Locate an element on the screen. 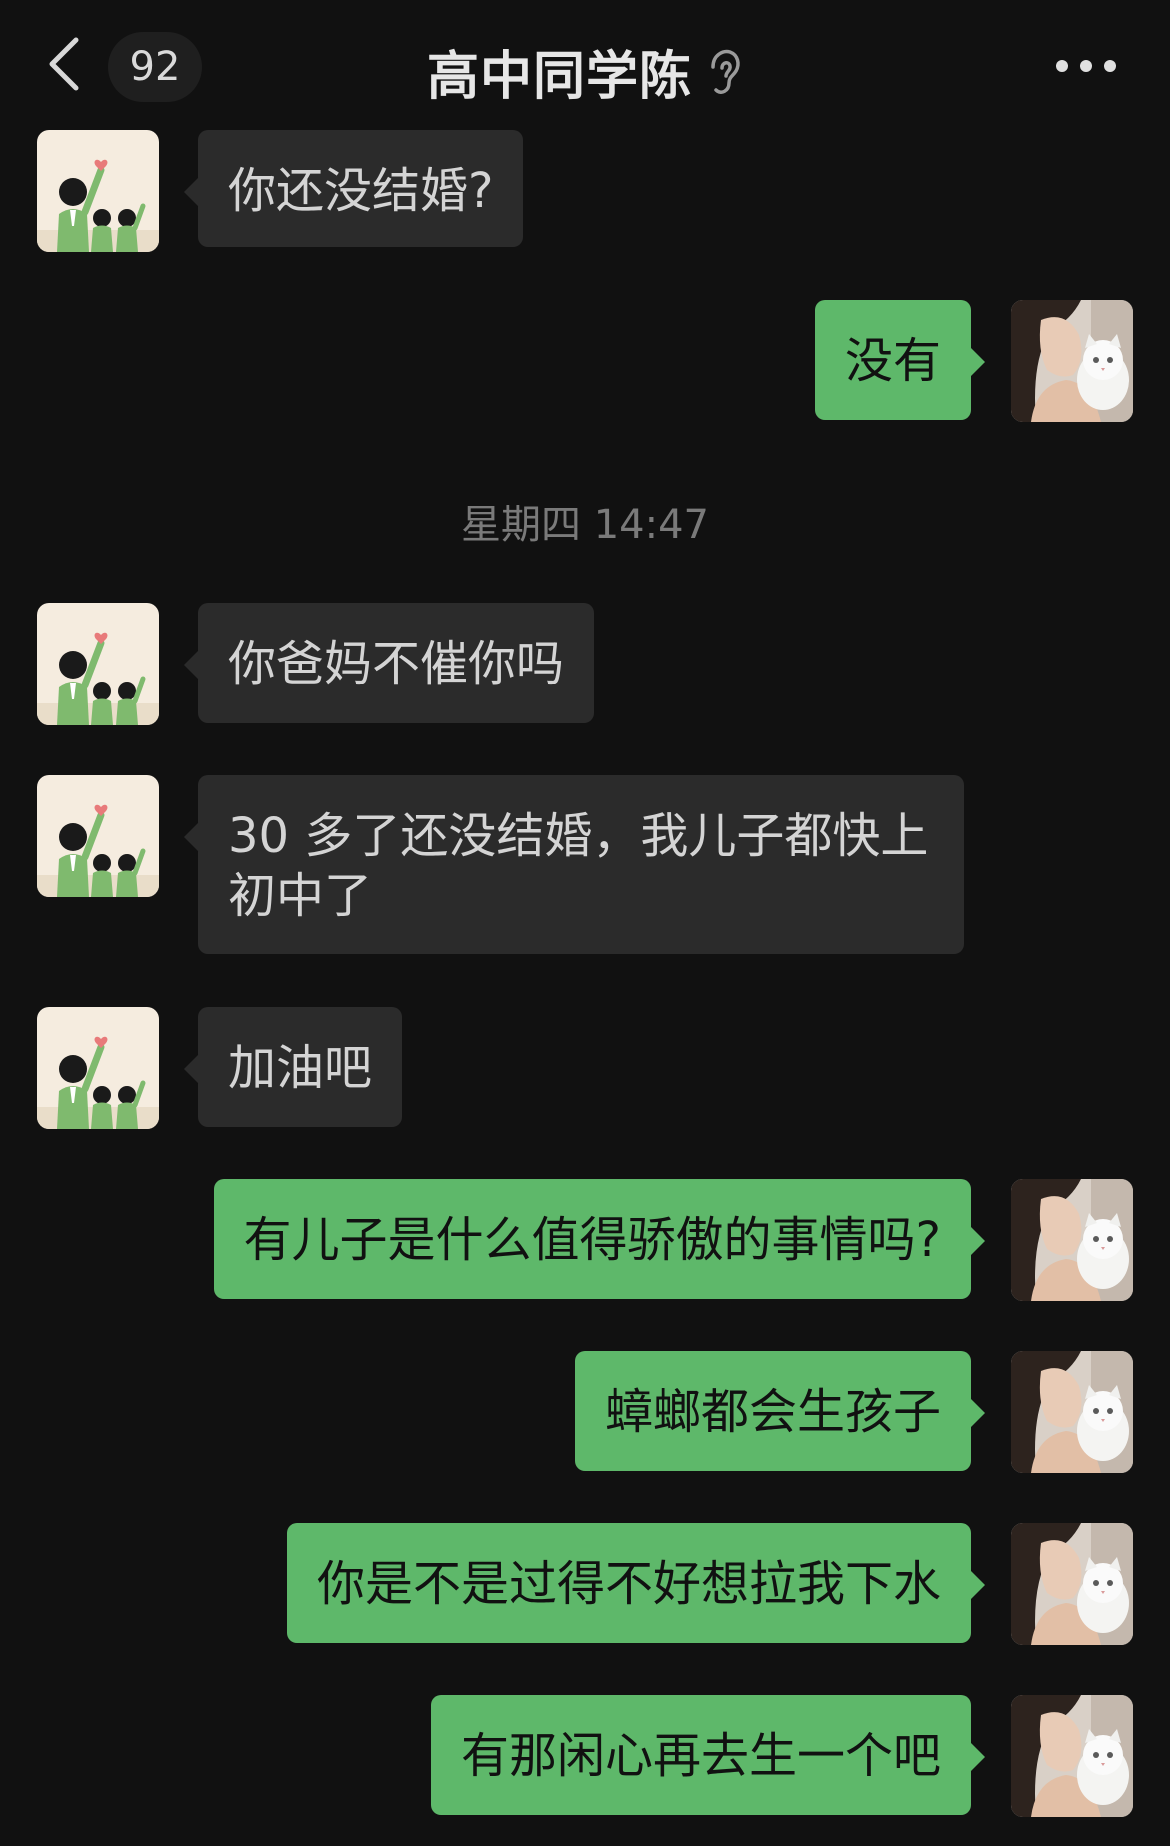  outgoing-message-bubble: 没有 is located at coordinates (900, 360).